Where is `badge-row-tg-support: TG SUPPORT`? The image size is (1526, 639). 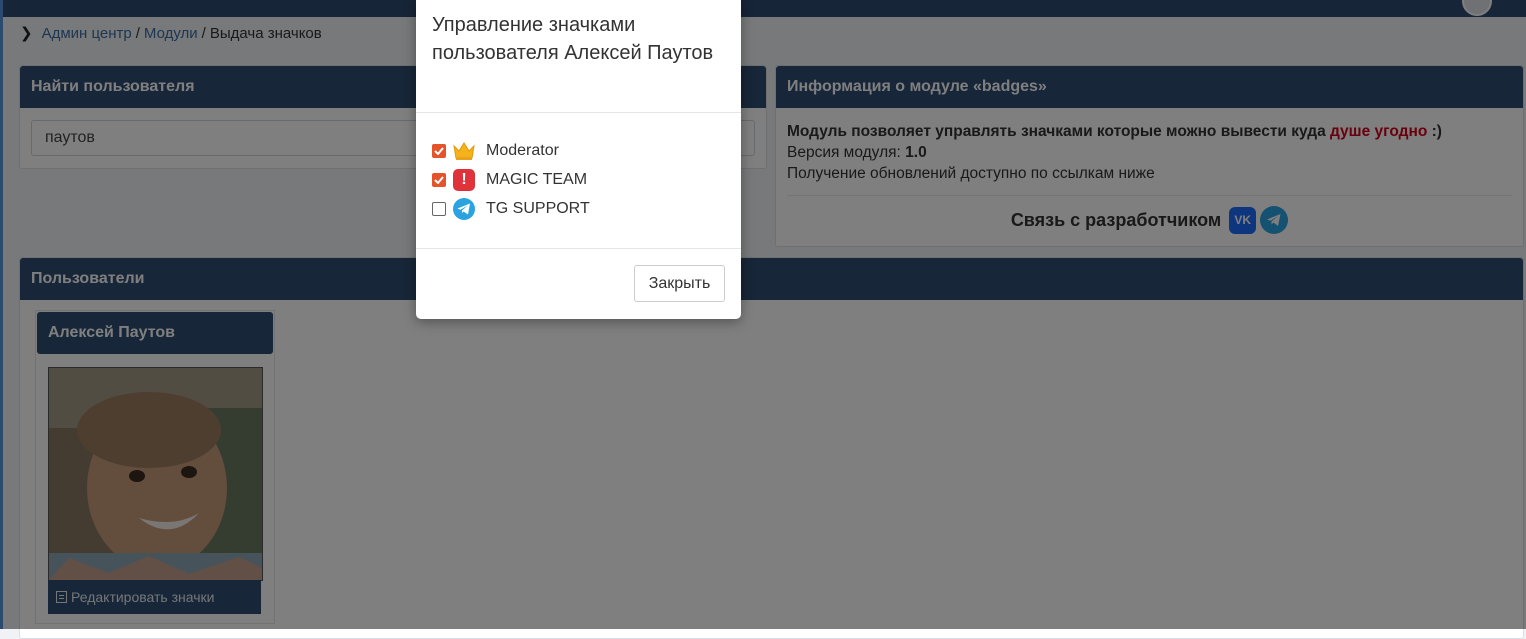 badge-row-tg-support: TG SUPPORT is located at coordinates (511, 209).